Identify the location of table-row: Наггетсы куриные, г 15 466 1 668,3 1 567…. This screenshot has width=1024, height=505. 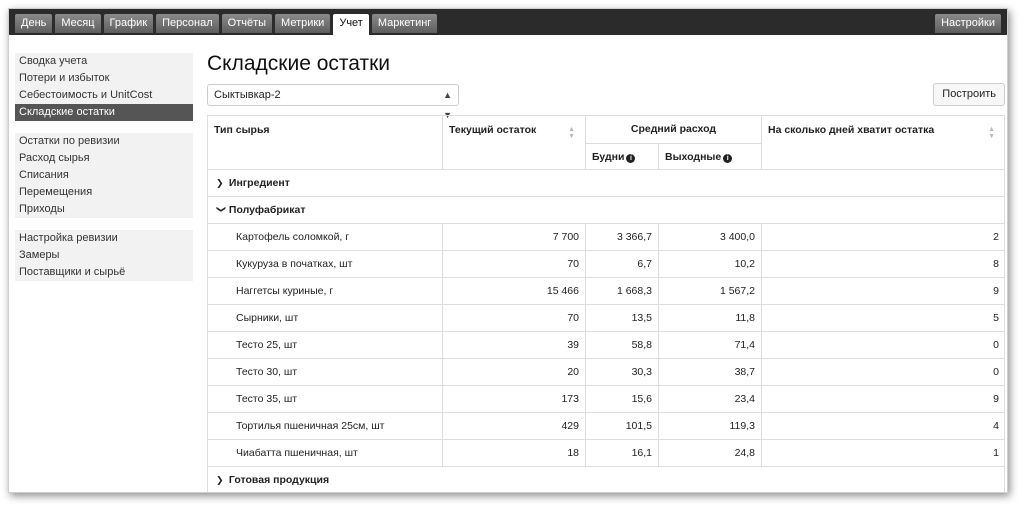
(606, 291).